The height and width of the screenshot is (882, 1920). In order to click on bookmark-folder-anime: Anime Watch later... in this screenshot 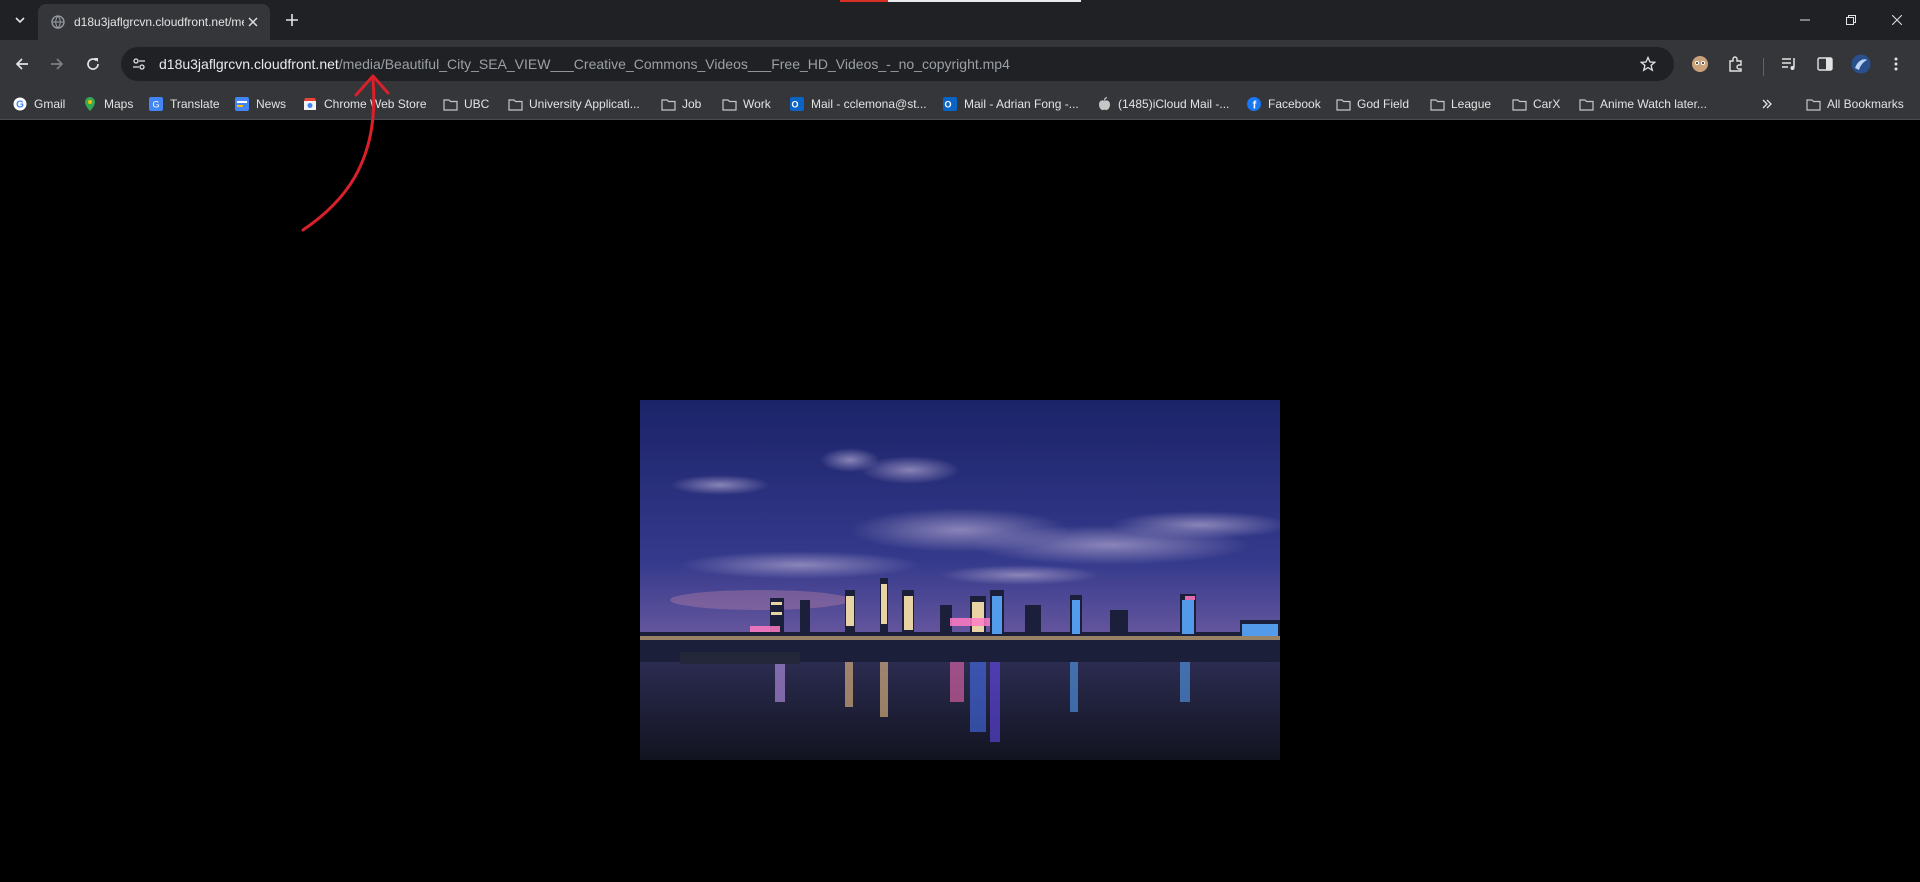, I will do `click(1642, 104)`.